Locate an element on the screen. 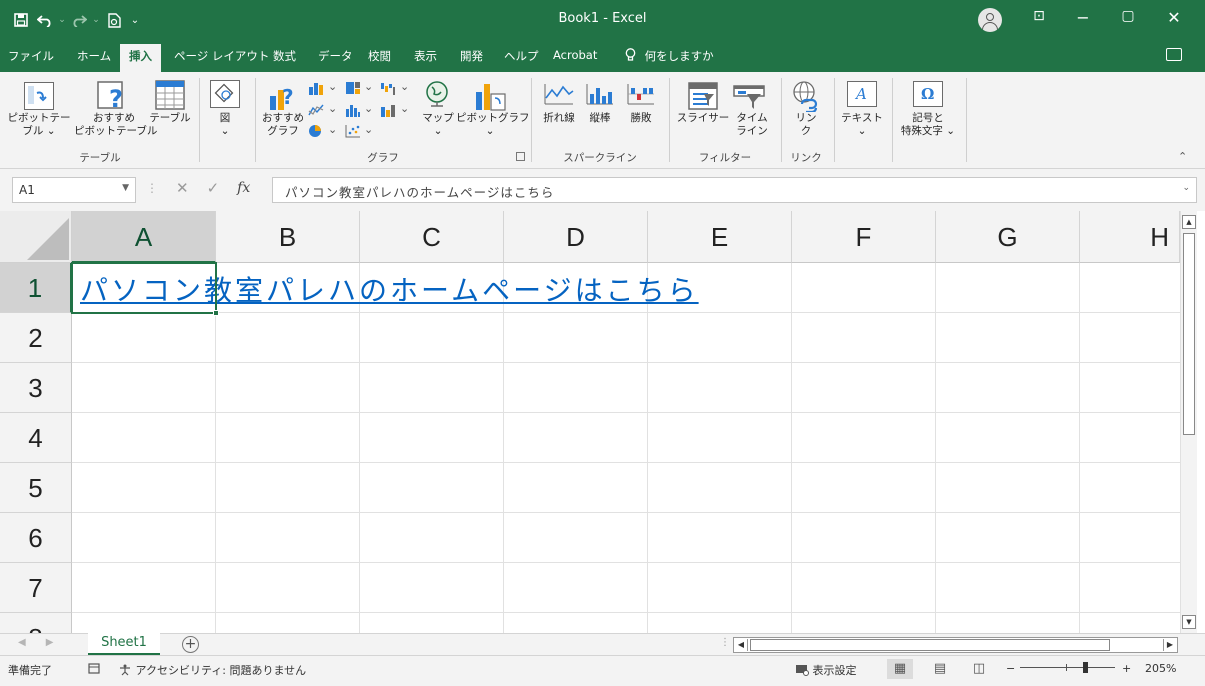 The height and width of the screenshot is (686, 1205). column-header-g: G is located at coordinates (1008, 237).